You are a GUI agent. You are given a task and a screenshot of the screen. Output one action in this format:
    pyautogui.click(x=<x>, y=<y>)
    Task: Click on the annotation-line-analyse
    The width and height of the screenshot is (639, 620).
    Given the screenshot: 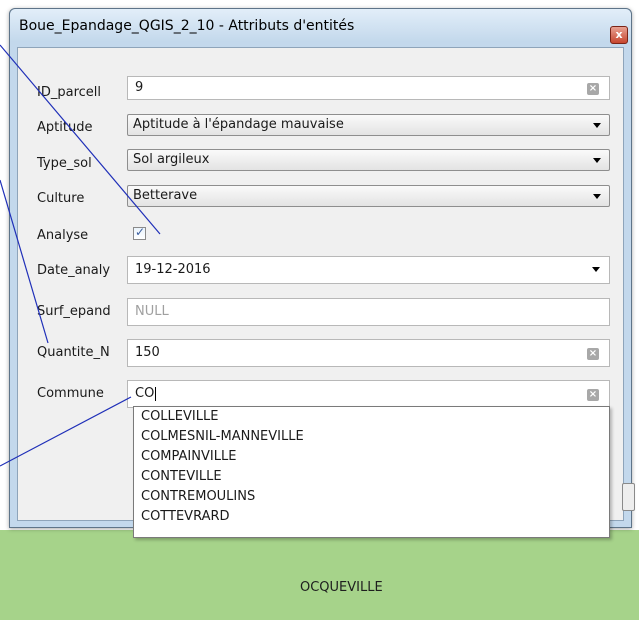 What is the action you would take?
    pyautogui.click(x=80, y=139)
    